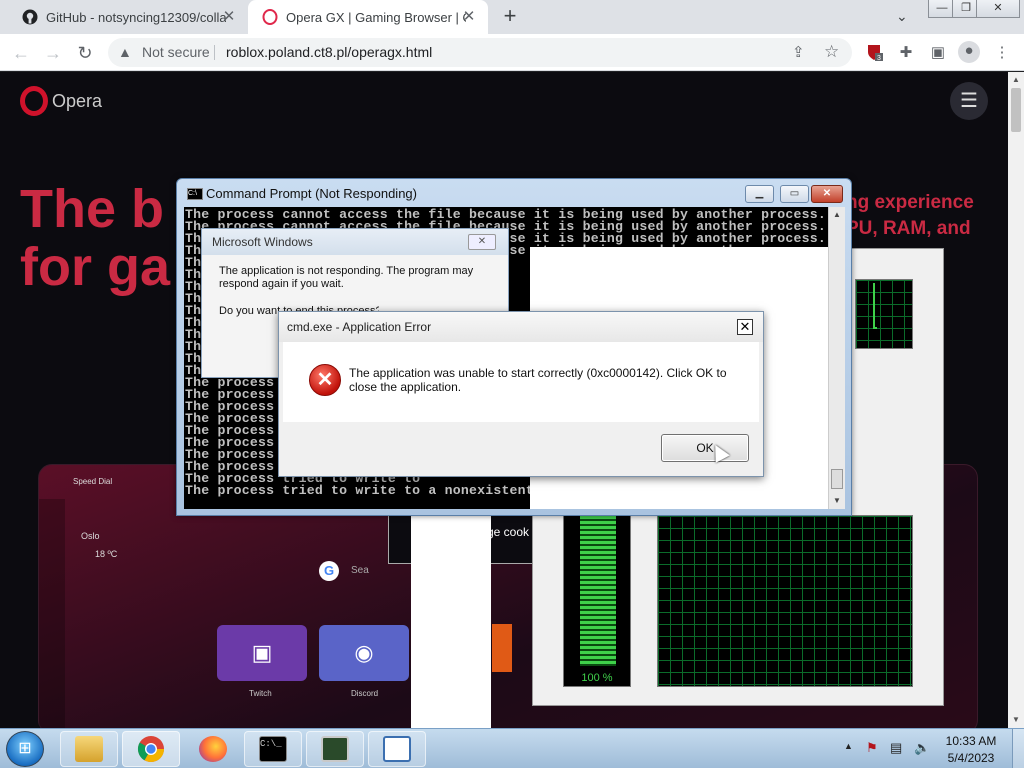 This screenshot has height=768, width=1024. I want to click on ok-button: OK, so click(705, 448).